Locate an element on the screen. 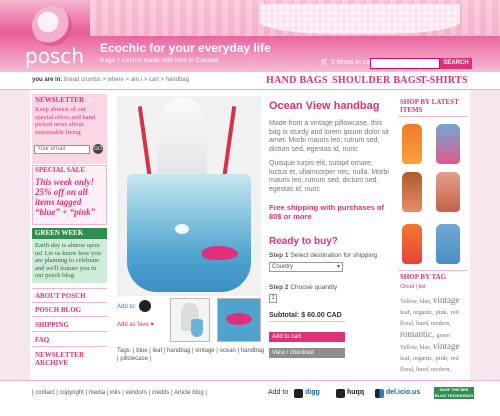 The width and height of the screenshot is (500, 416). country-select: Country ▾ is located at coordinates (306, 267).